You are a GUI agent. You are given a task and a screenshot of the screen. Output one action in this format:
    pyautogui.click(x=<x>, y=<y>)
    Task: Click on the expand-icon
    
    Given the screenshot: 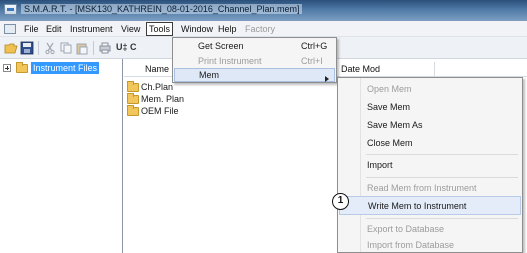 What is the action you would take?
    pyautogui.click(x=7, y=68)
    